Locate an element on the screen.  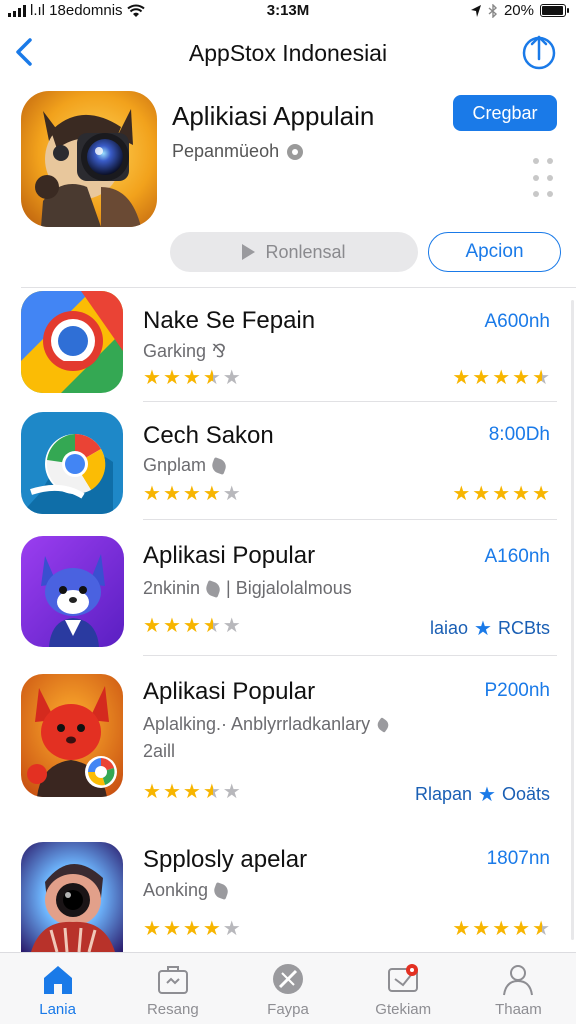
tab-bar: Lania Resang Faypa Gtekiam Thaam is located at coordinates (288, 988).